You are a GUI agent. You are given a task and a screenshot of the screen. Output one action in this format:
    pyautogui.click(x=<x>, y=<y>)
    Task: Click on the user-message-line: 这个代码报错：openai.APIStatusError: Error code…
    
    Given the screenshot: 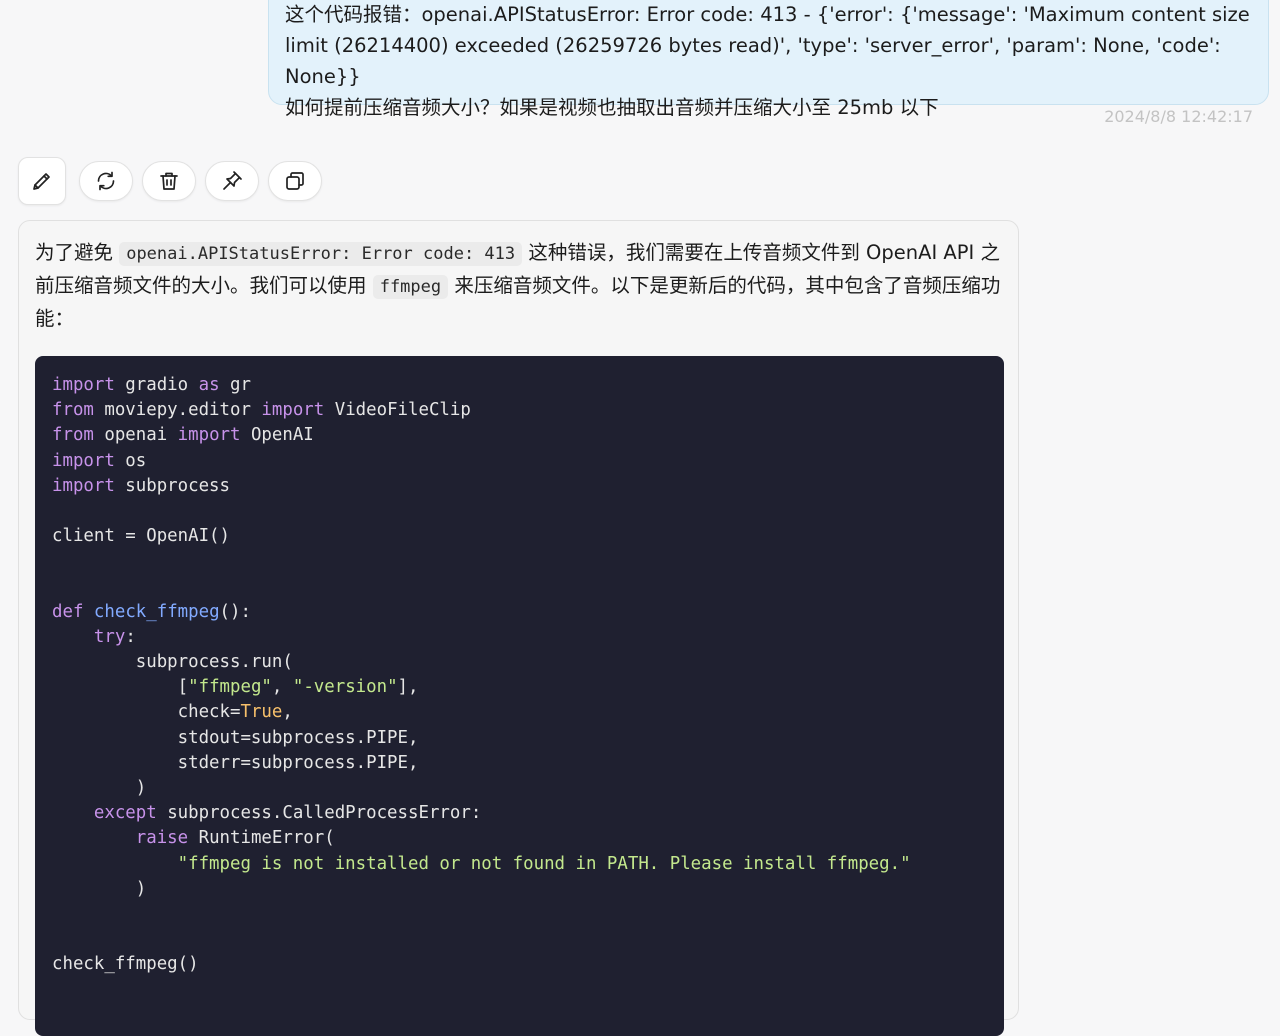 What is the action you would take?
    pyautogui.click(x=767, y=14)
    